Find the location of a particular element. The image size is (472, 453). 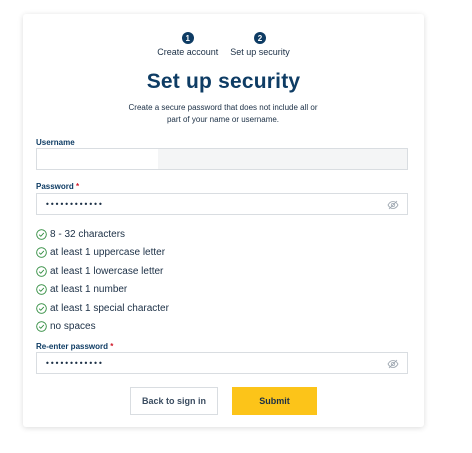

rule-text: no spaces is located at coordinates (73, 327).